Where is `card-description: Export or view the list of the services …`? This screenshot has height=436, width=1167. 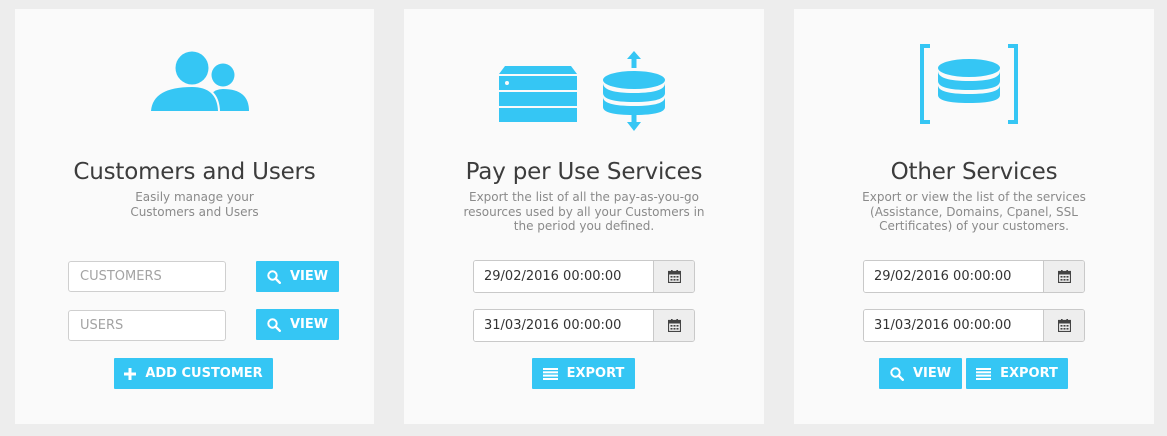 card-description: Export or view the list of the services … is located at coordinates (974, 211).